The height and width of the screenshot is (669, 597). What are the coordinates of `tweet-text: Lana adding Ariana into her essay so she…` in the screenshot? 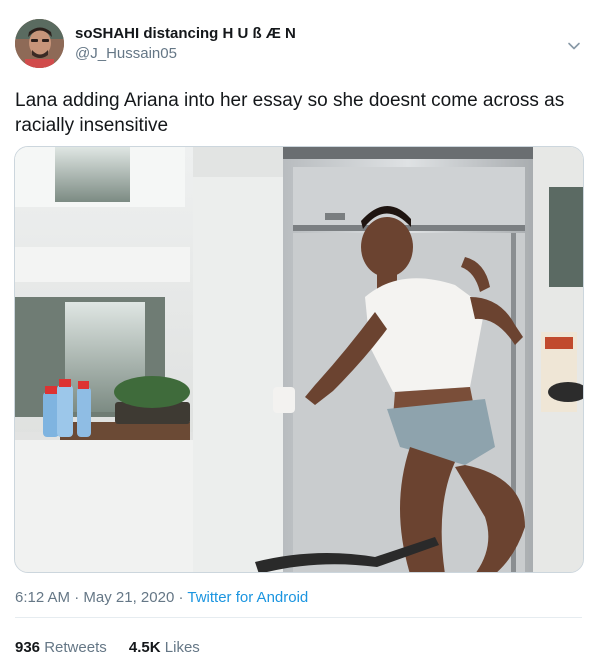 It's located at (290, 113).